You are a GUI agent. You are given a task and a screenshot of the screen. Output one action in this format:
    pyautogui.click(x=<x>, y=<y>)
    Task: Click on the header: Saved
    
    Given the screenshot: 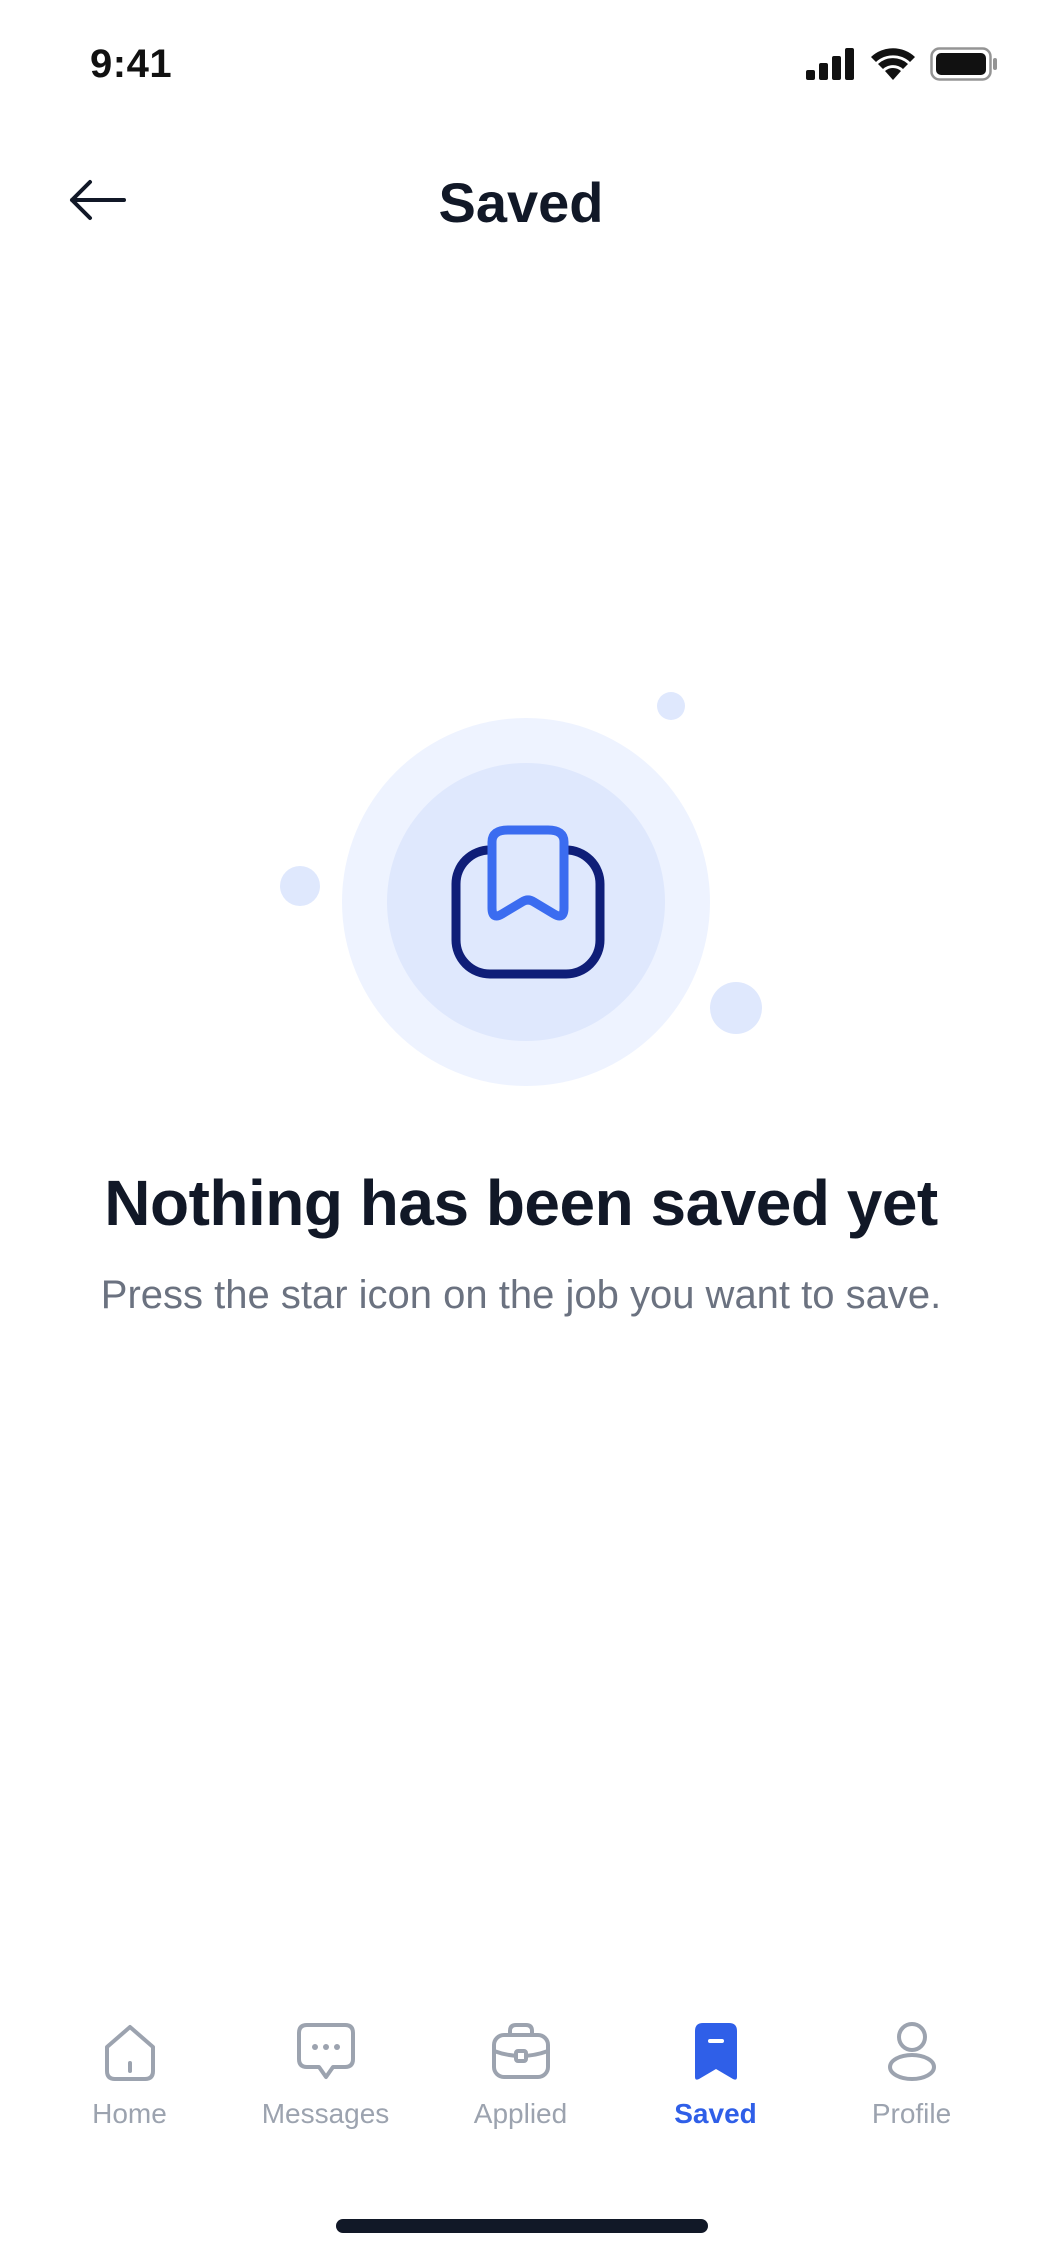 What is the action you would take?
    pyautogui.click(x=521, y=200)
    